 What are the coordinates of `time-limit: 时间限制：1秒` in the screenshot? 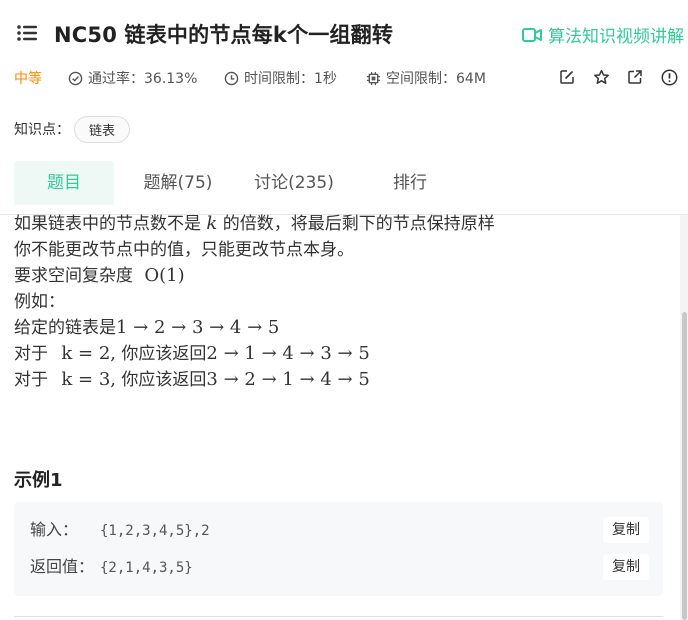 It's located at (280, 78).